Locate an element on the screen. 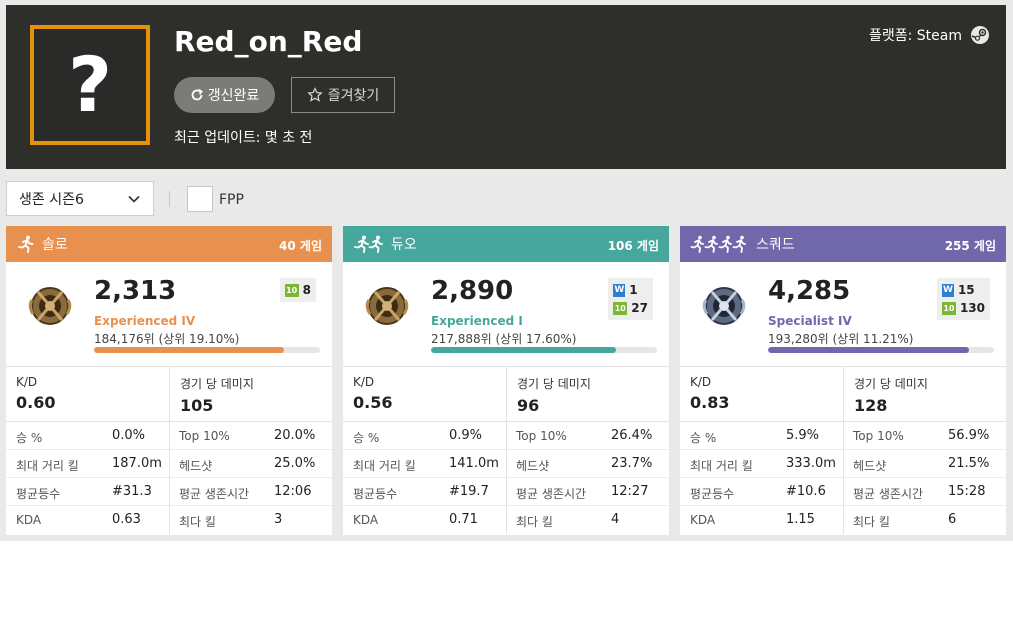 Image resolution: width=1013 pixels, height=630 pixels. stat-row: 승 % 5.9% Top 10% 56.9% is located at coordinates (843, 436).